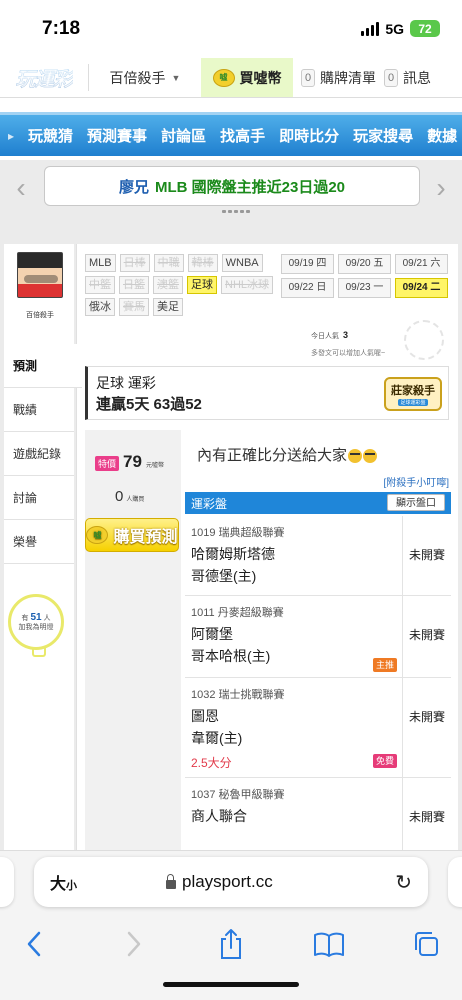 Image resolution: width=462 pixels, height=1000 pixels. I want to click on sport-filter-chip: NHL冰球, so click(247, 285).